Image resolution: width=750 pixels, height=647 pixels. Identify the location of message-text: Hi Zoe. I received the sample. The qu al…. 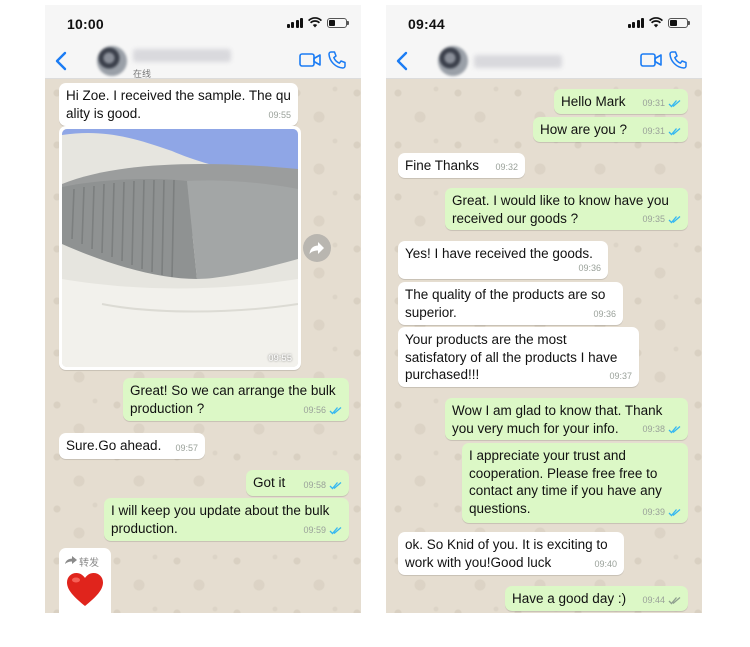
(178, 104).